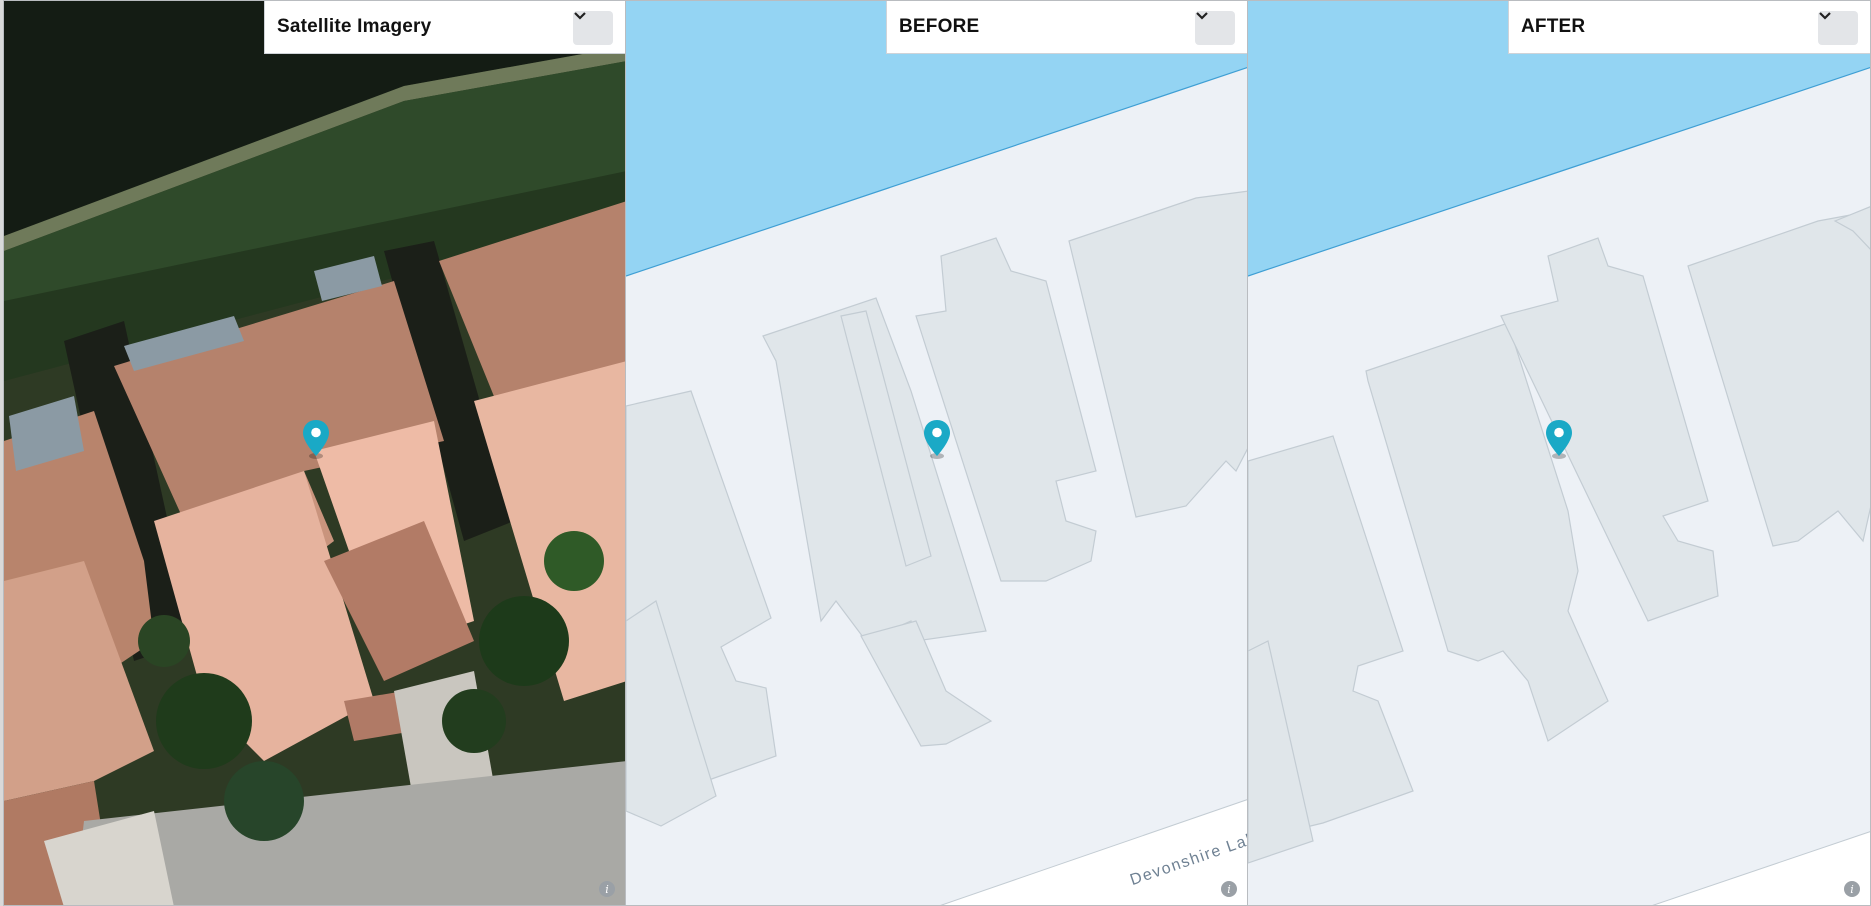 This screenshot has height=906, width=1871. Describe the element at coordinates (939, 26) in the screenshot. I see `selected-layer-label: BEFORE` at that location.